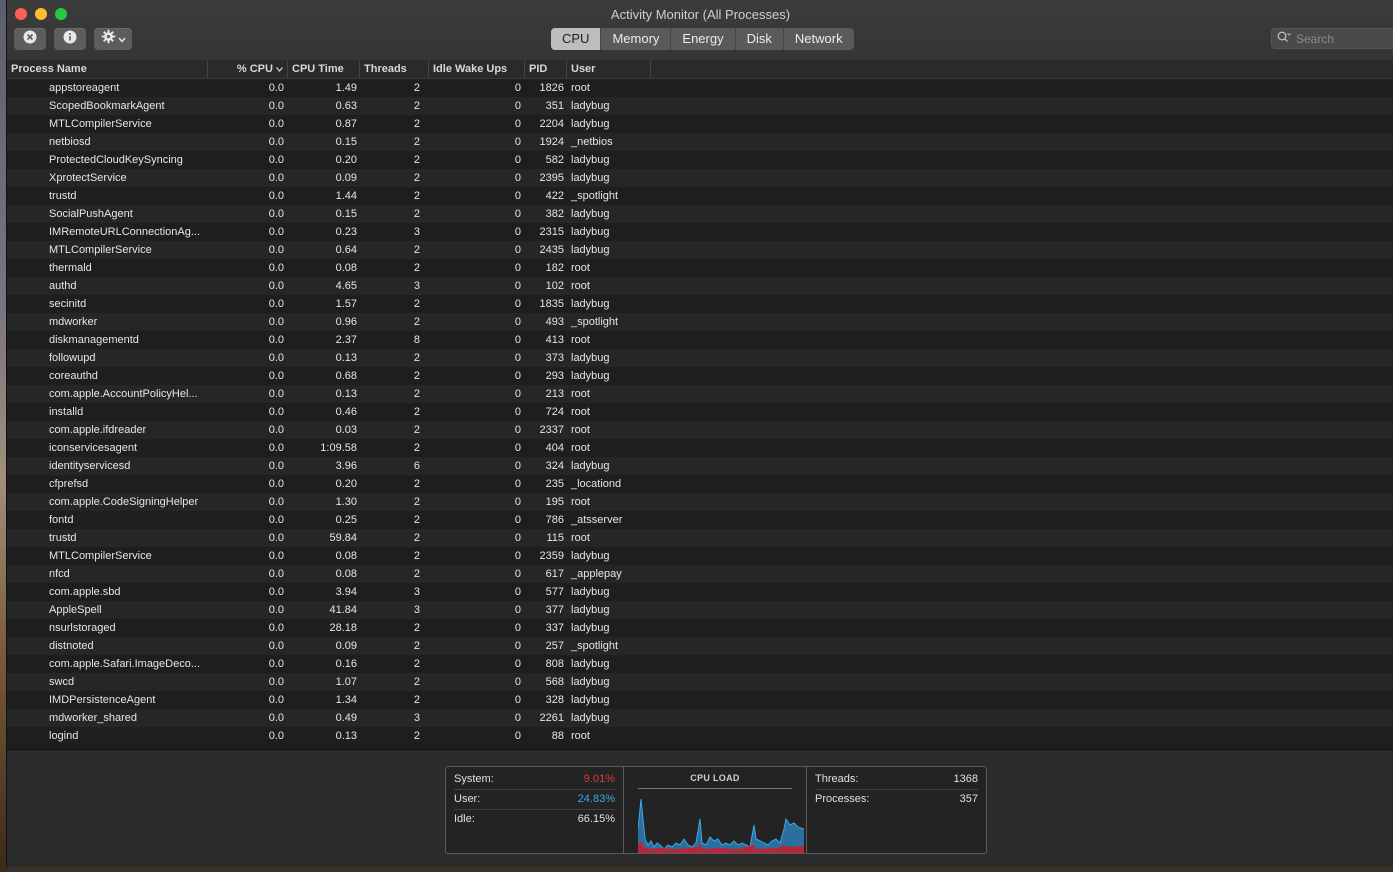 This screenshot has height=872, width=1393. I want to click on pid-cell: 617, so click(554, 574).